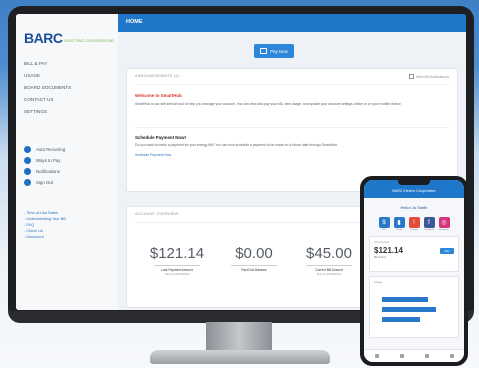 Image resolution: width=479 pixels, height=368 pixels. Describe the element at coordinates (239, 337) in the screenshot. I see `monitor-neck` at that location.